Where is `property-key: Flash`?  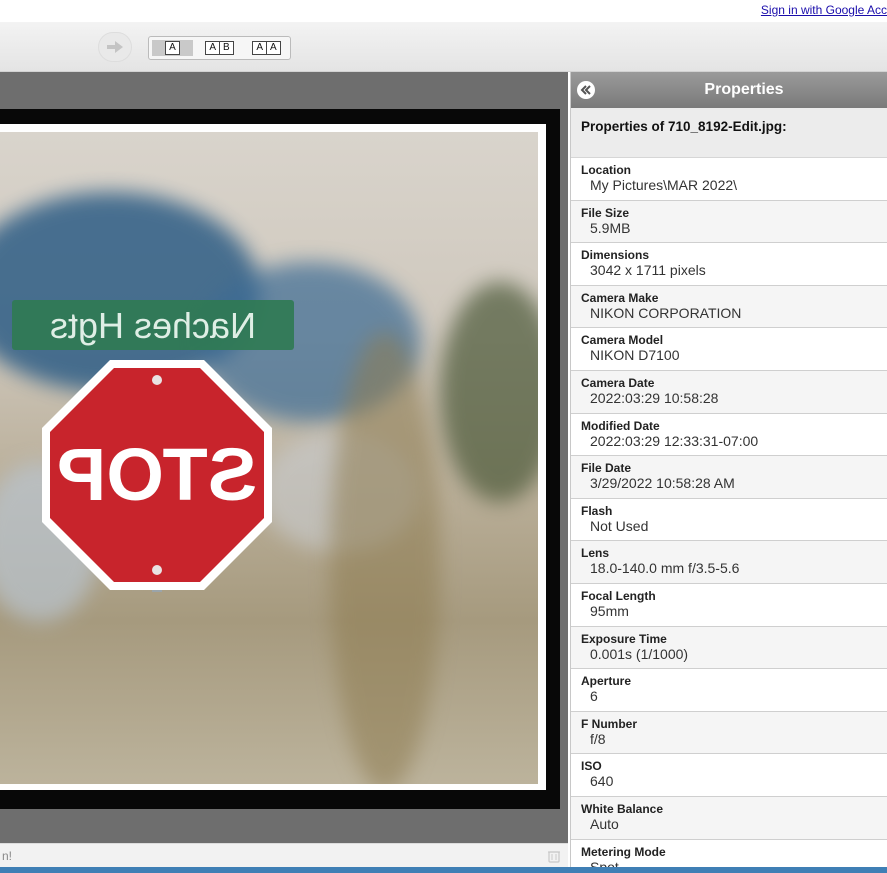
property-key: Flash is located at coordinates (597, 510).